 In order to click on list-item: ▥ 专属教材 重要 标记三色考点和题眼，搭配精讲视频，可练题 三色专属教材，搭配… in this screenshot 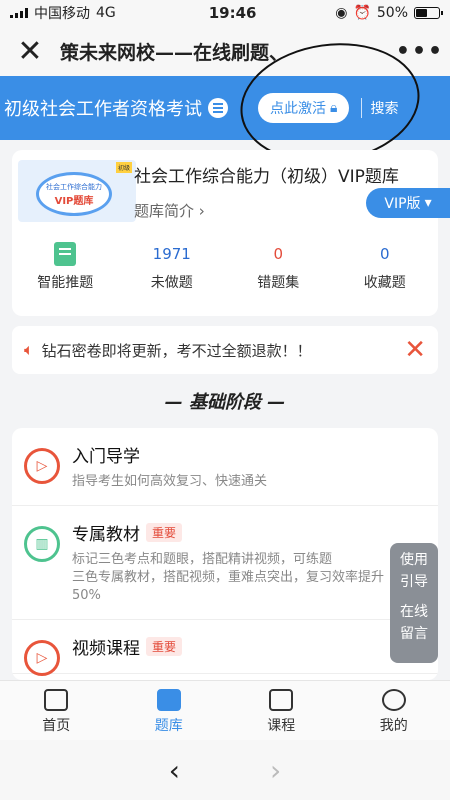, I will do `click(225, 563)`.